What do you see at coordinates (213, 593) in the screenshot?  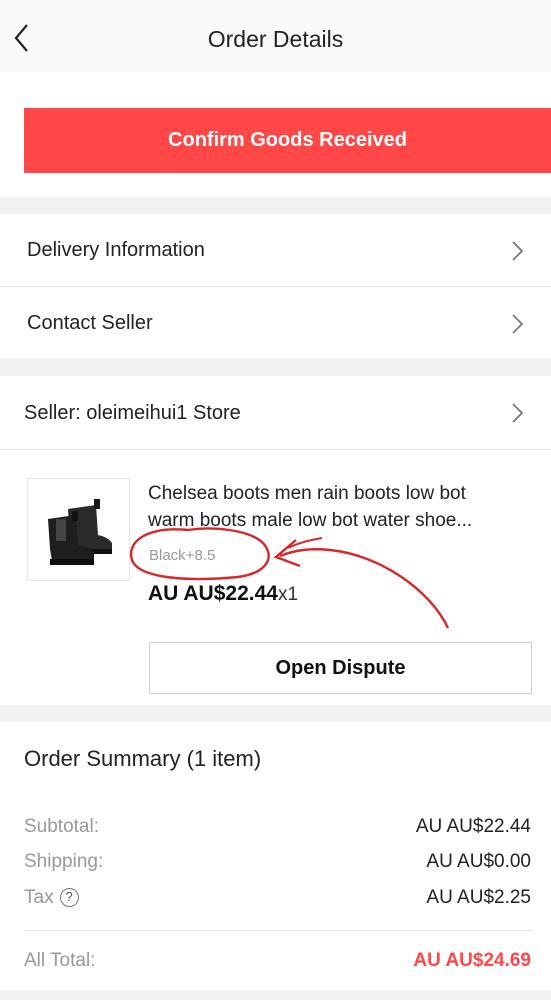 I see `price-value: AU AU$22.44` at bounding box center [213, 593].